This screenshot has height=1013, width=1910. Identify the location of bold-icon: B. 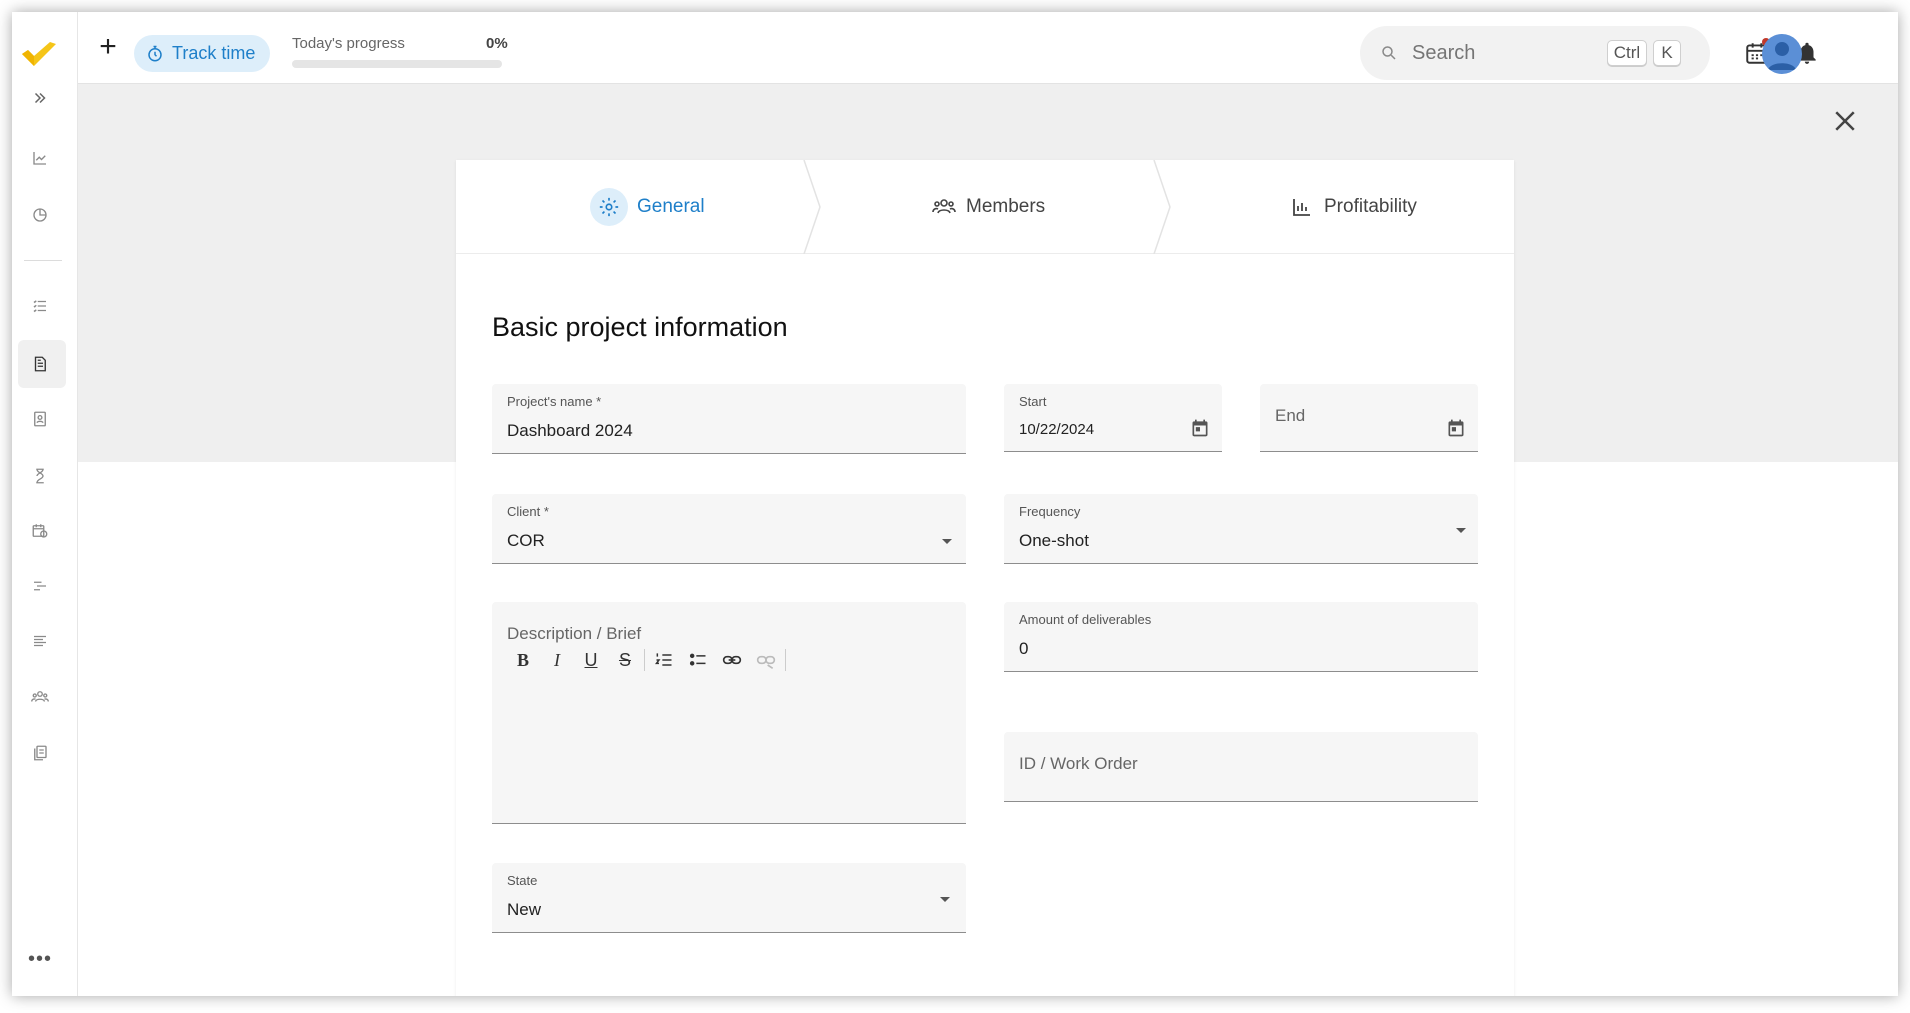
(523, 660).